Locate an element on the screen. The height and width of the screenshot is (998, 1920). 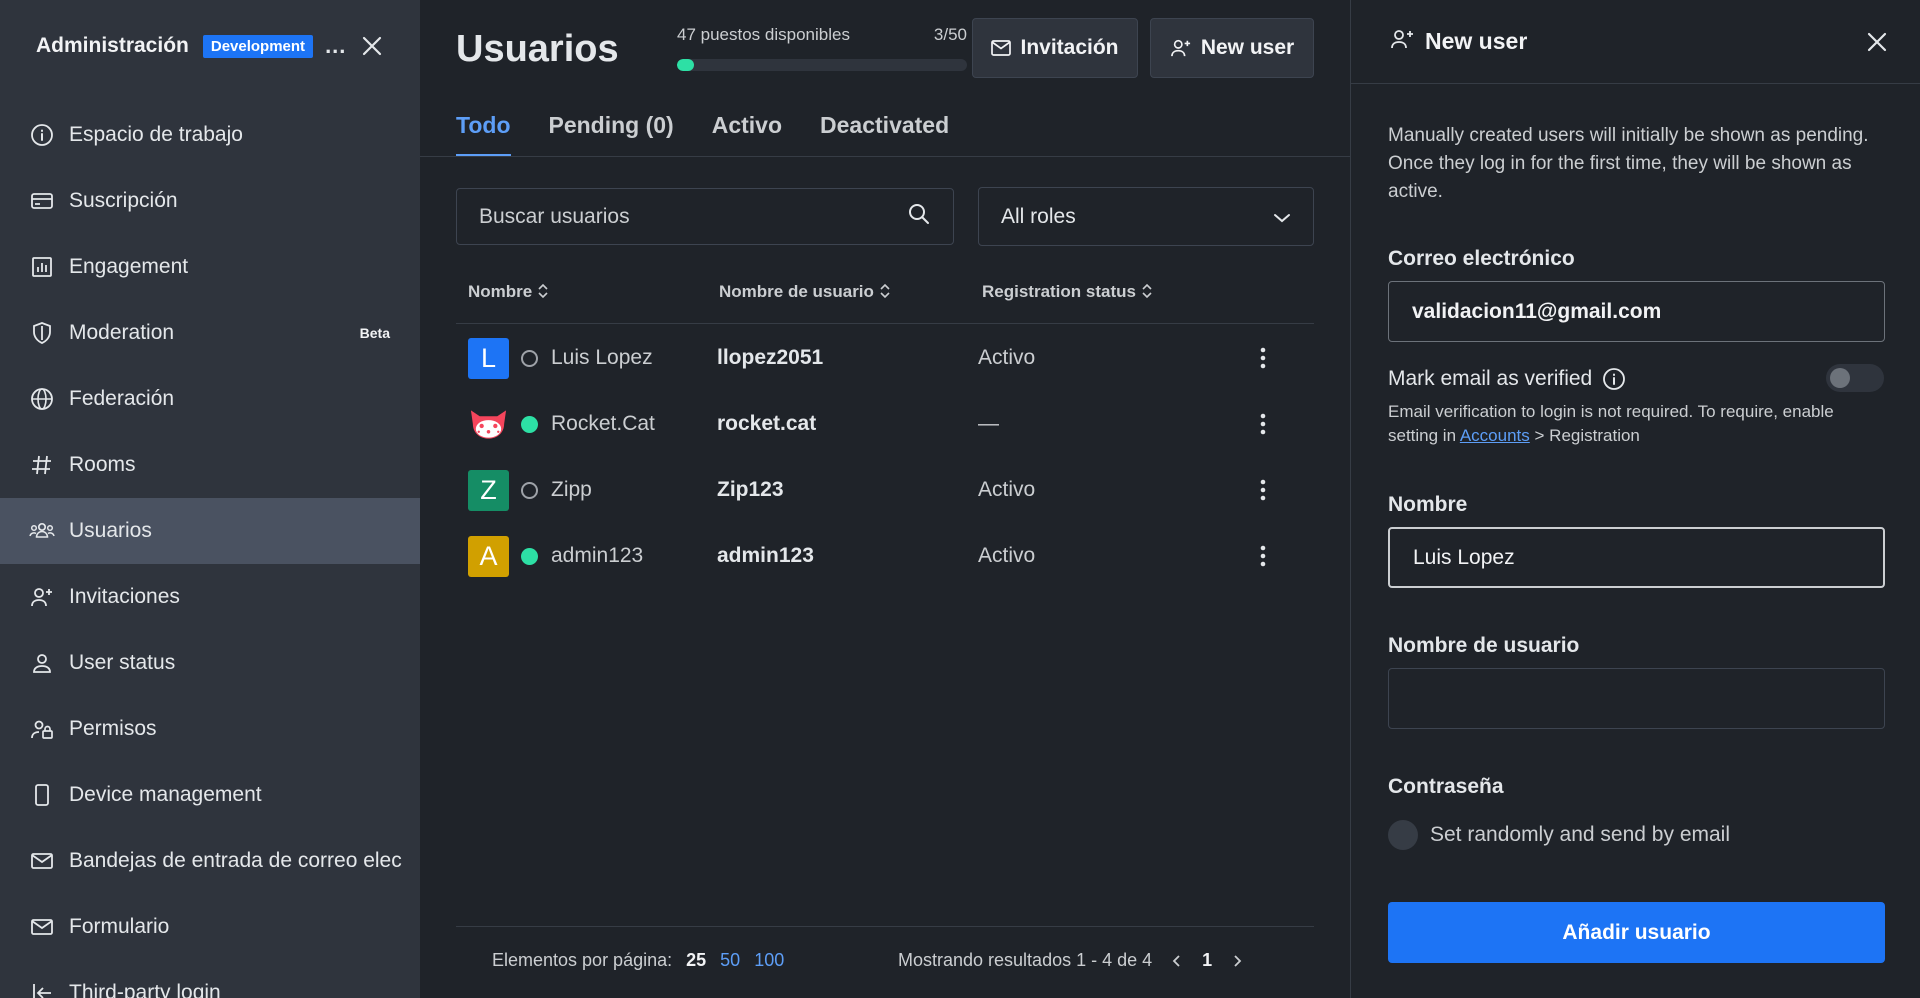
name-label: Nombre is located at coordinates (1428, 504).